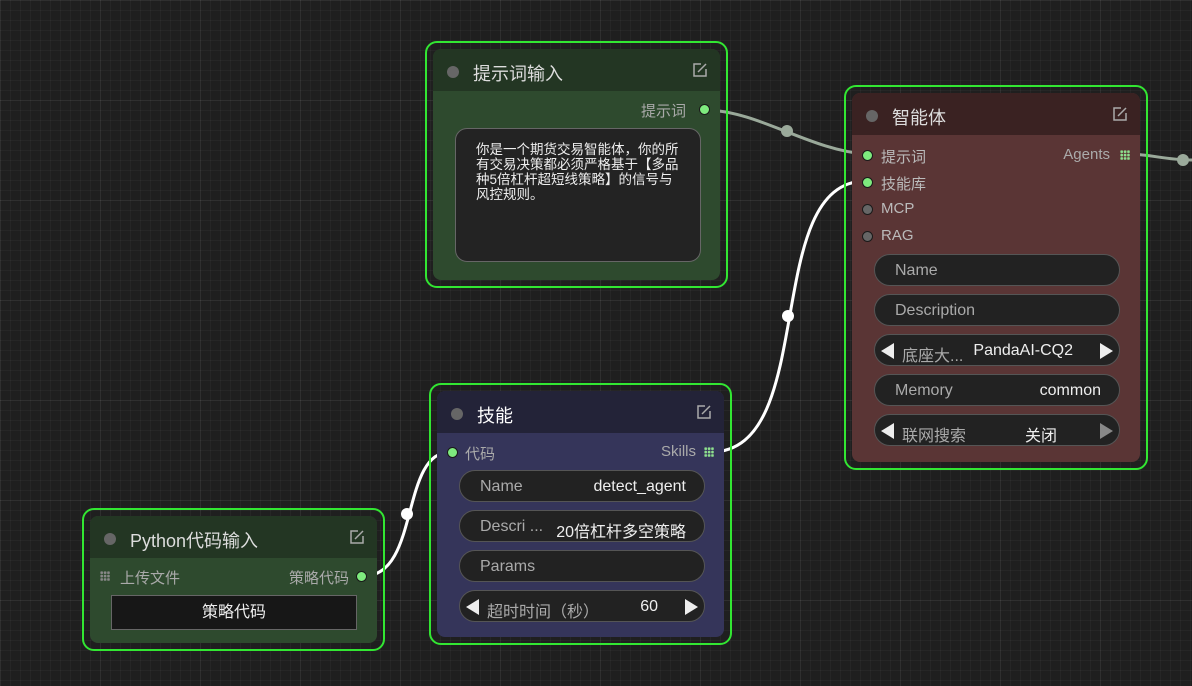 The image size is (1192, 686). I want to click on node-header: 提示词输入, so click(576, 70).